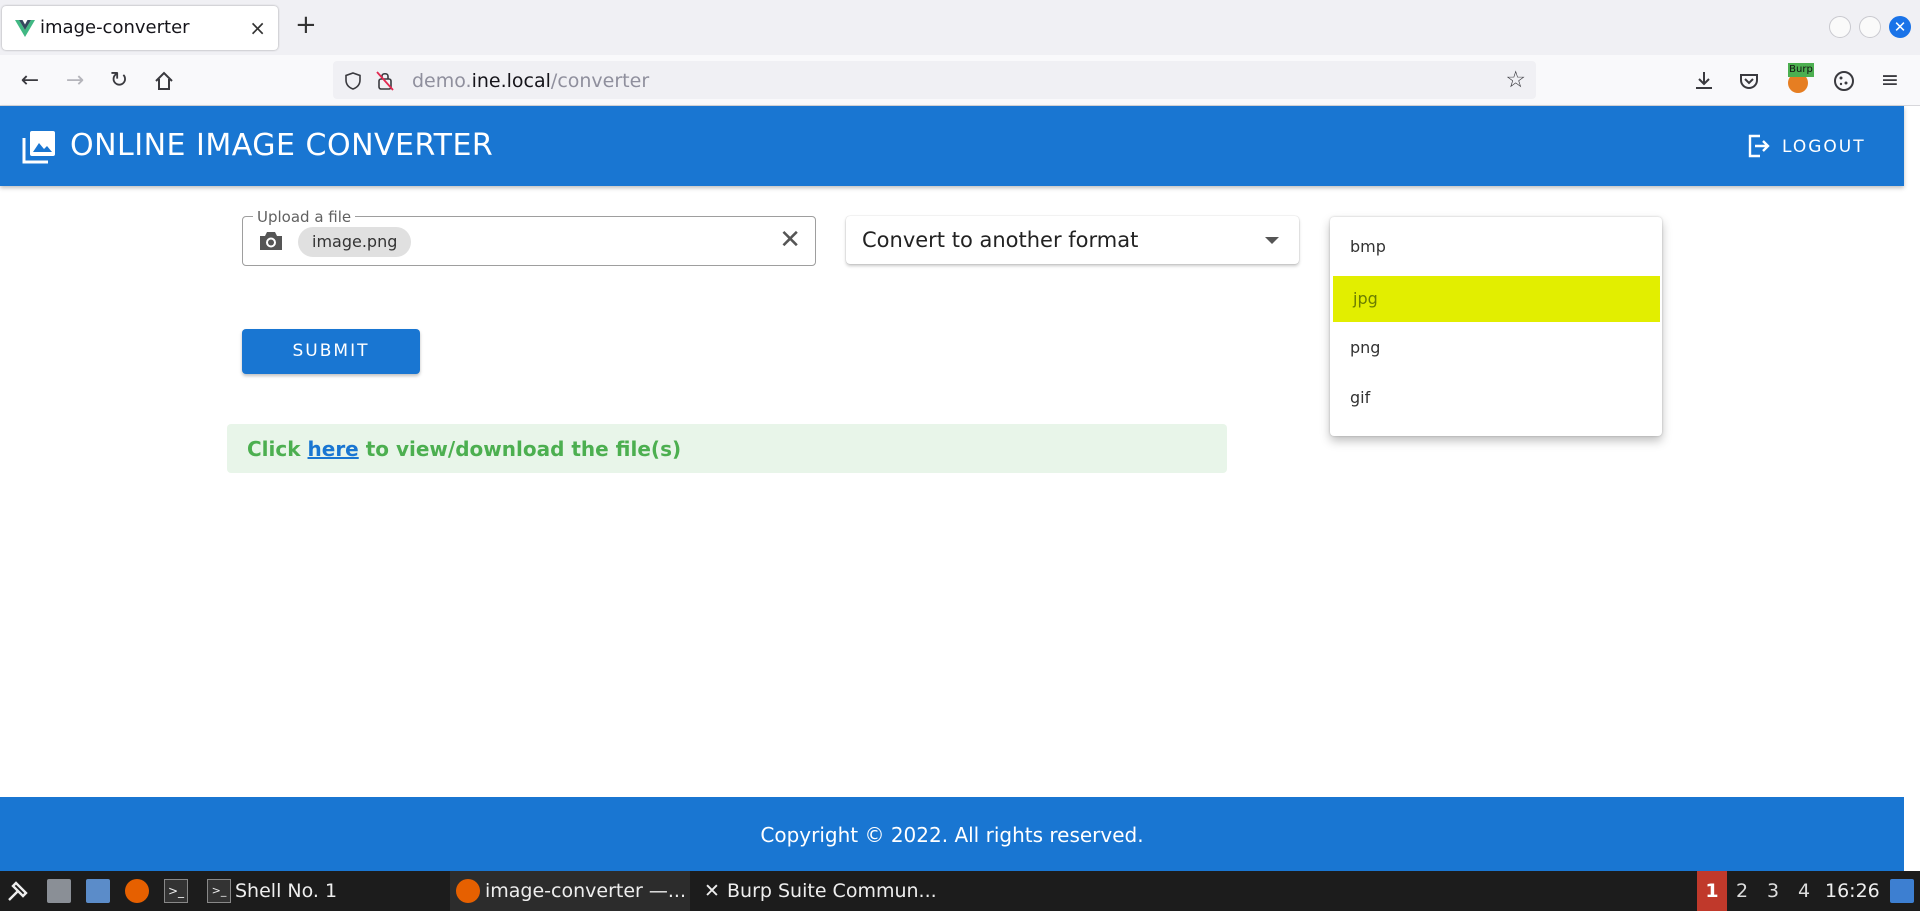 The height and width of the screenshot is (911, 1920). Describe the element at coordinates (1749, 81) in the screenshot. I see `pocket-icon` at that location.